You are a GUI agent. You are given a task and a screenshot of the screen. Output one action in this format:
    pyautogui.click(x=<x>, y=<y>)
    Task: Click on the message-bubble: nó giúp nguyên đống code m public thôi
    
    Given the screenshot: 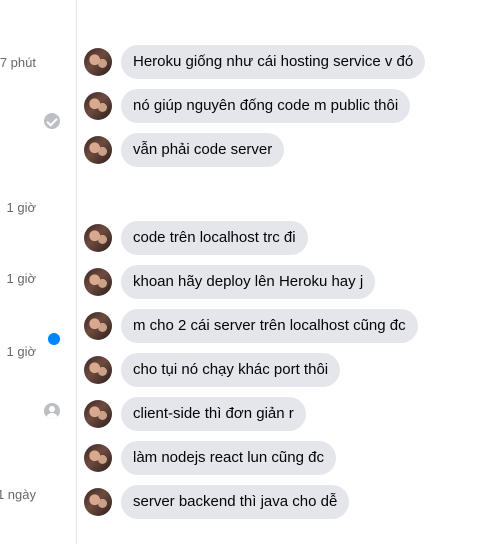 What is the action you would take?
    pyautogui.click(x=266, y=106)
    